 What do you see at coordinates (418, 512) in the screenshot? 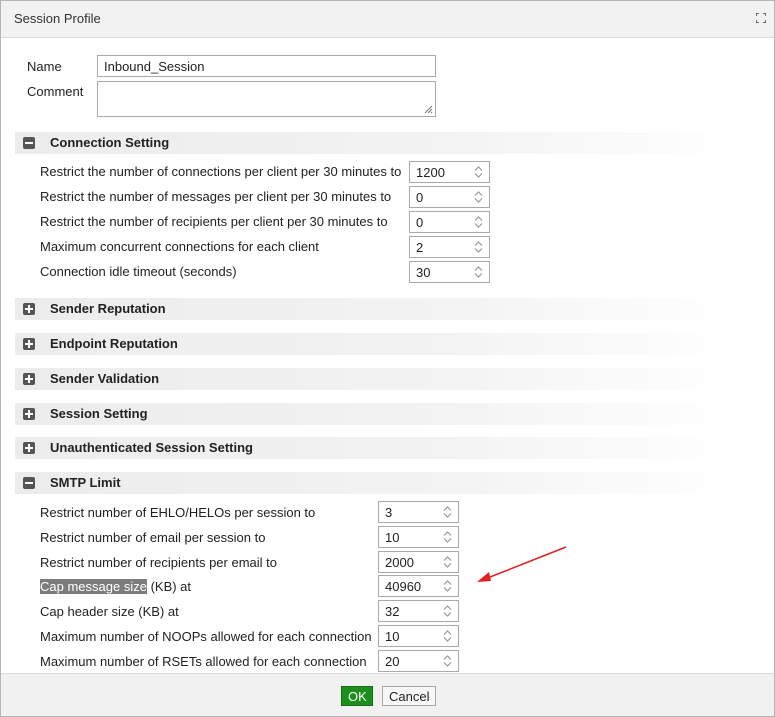
I see `ehlo-per-session-stepper: 3` at bounding box center [418, 512].